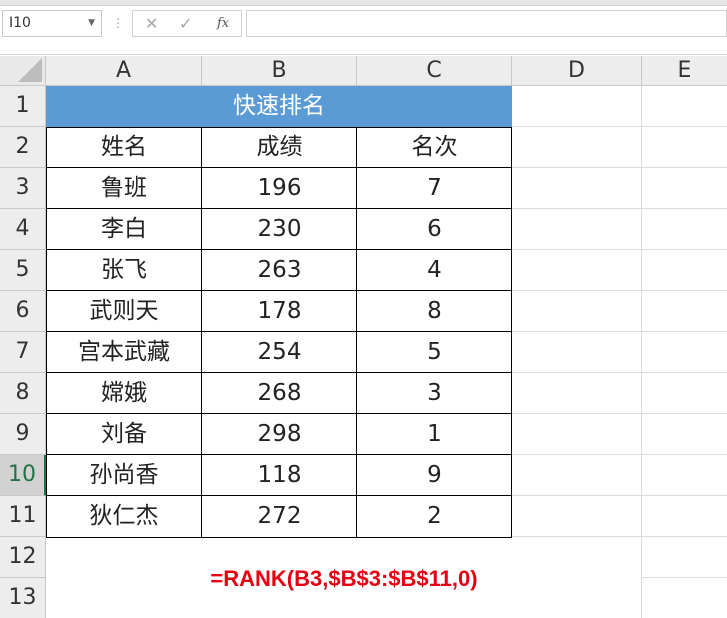  I want to click on row-header-10: 10, so click(23, 475).